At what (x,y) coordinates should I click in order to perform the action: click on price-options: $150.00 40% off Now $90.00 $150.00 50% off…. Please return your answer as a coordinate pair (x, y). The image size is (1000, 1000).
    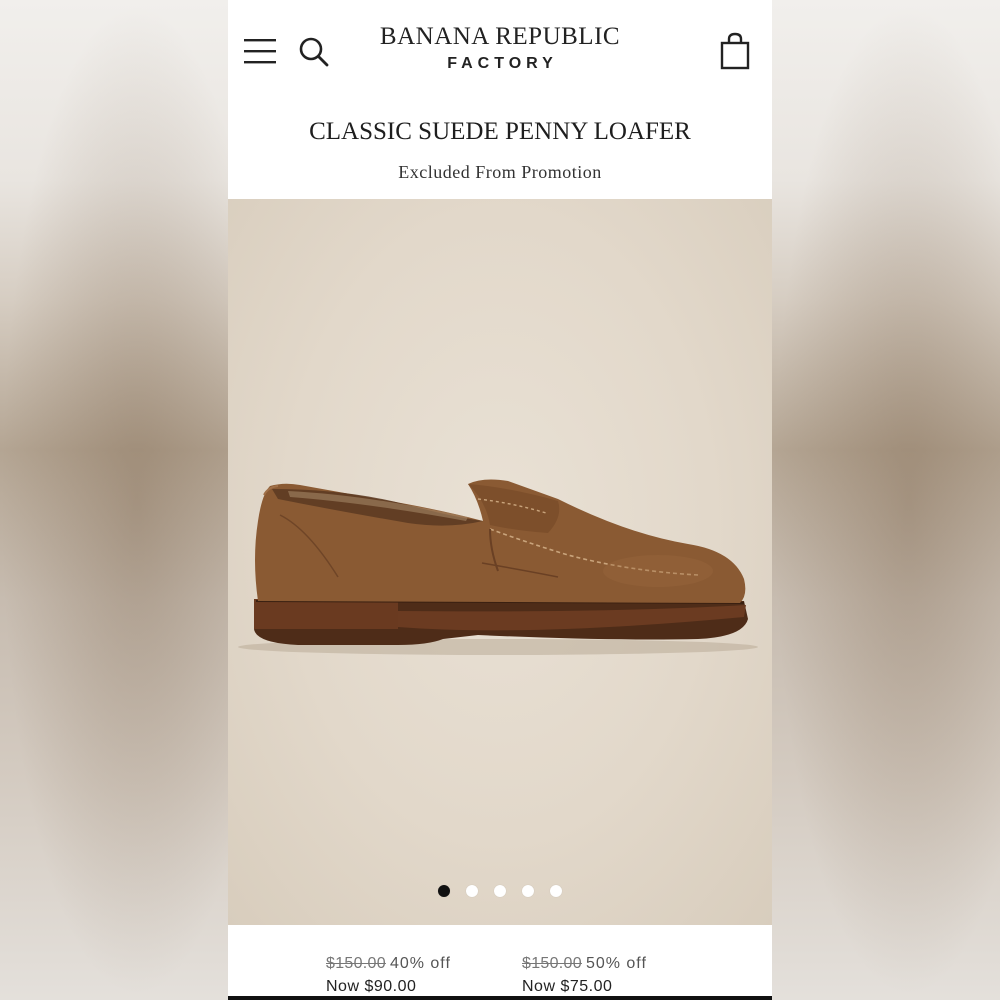
    Looking at the image, I should click on (500, 963).